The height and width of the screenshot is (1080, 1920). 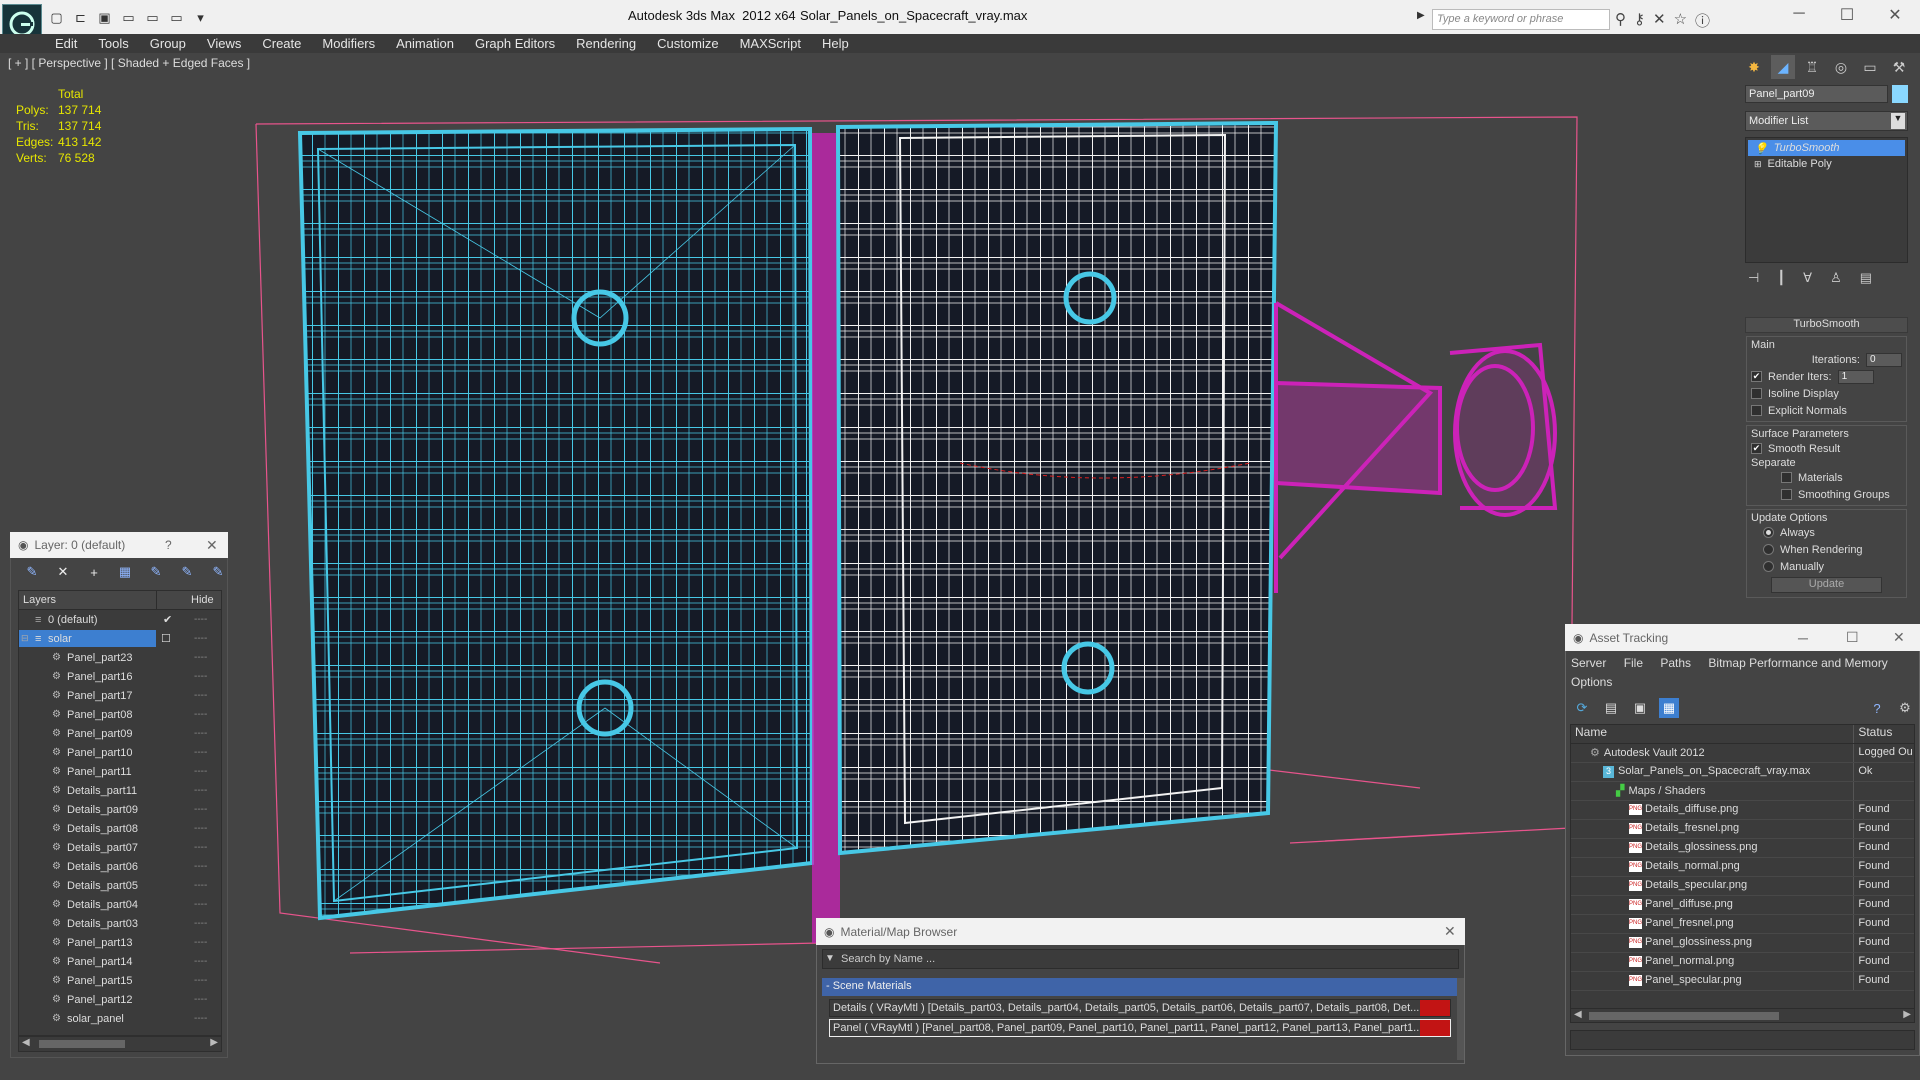 I want to click on create-layer-icon: ✎, so click(x=32, y=572).